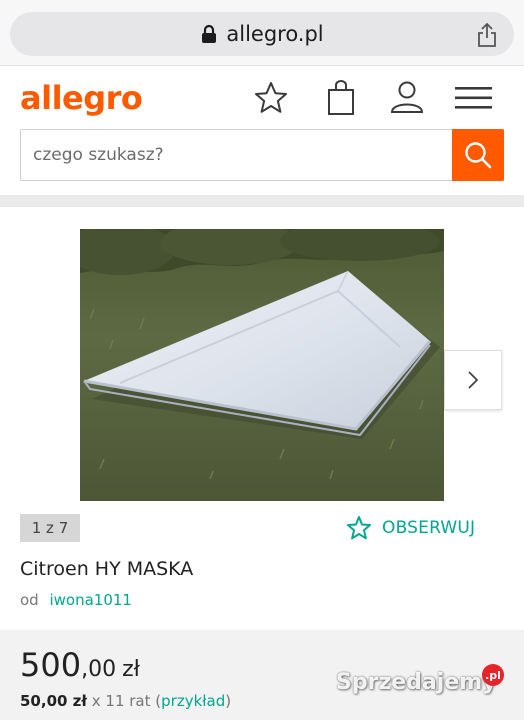  I want to click on watermark-text: Sprzedajemy, so click(416, 682).